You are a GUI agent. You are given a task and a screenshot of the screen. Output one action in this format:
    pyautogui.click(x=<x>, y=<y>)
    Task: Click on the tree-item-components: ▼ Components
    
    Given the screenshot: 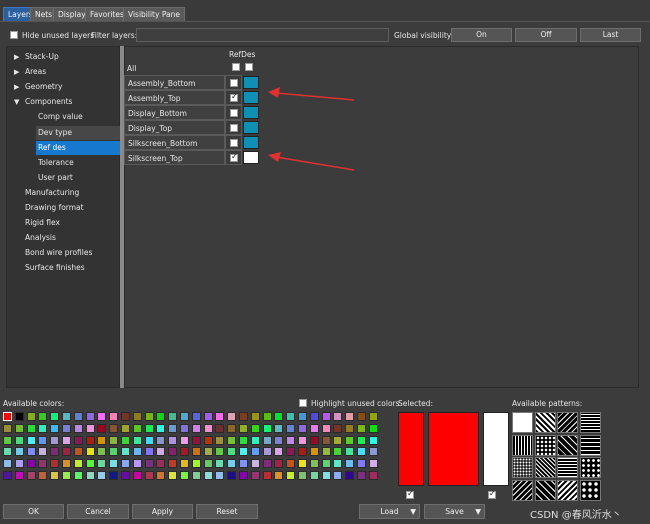 What is the action you would take?
    pyautogui.click(x=63, y=102)
    